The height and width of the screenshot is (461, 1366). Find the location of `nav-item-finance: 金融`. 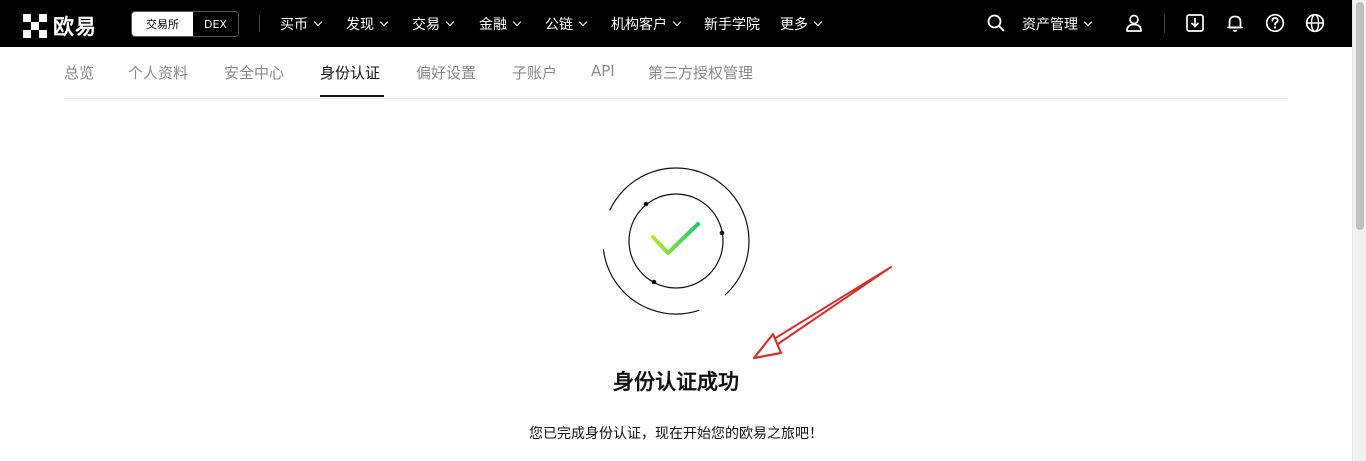

nav-item-finance: 金融 is located at coordinates (500, 23).